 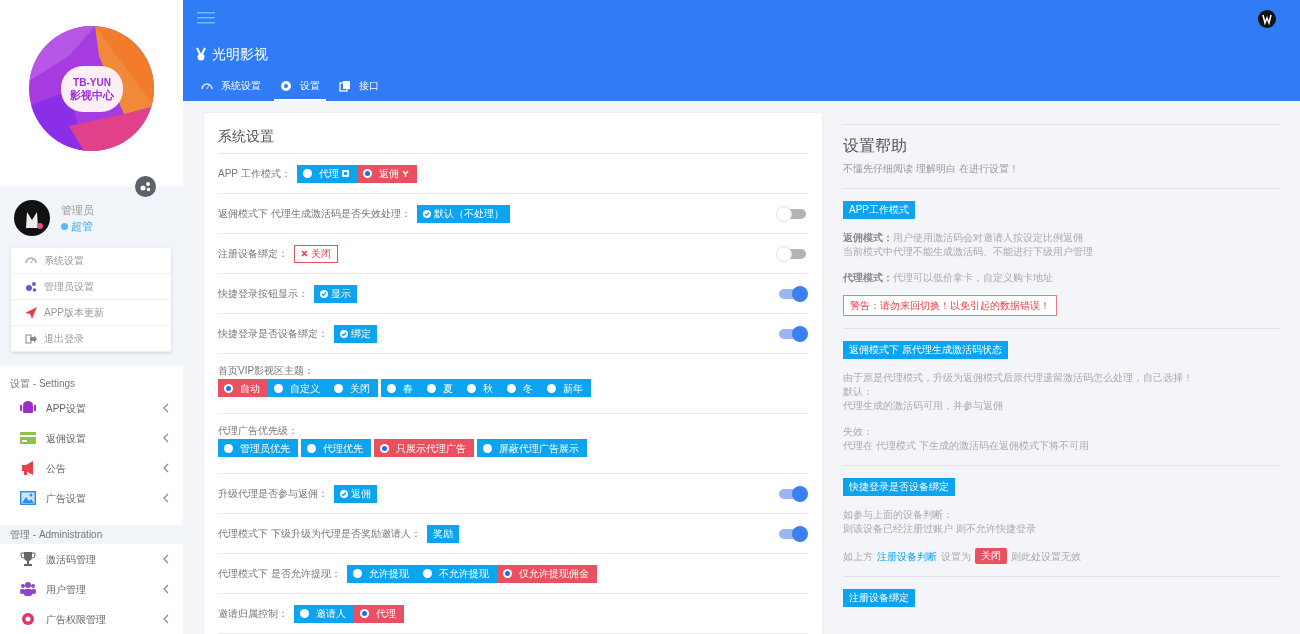 I want to click on field-label: 快捷登录是否设备绑定：, so click(x=273, y=334).